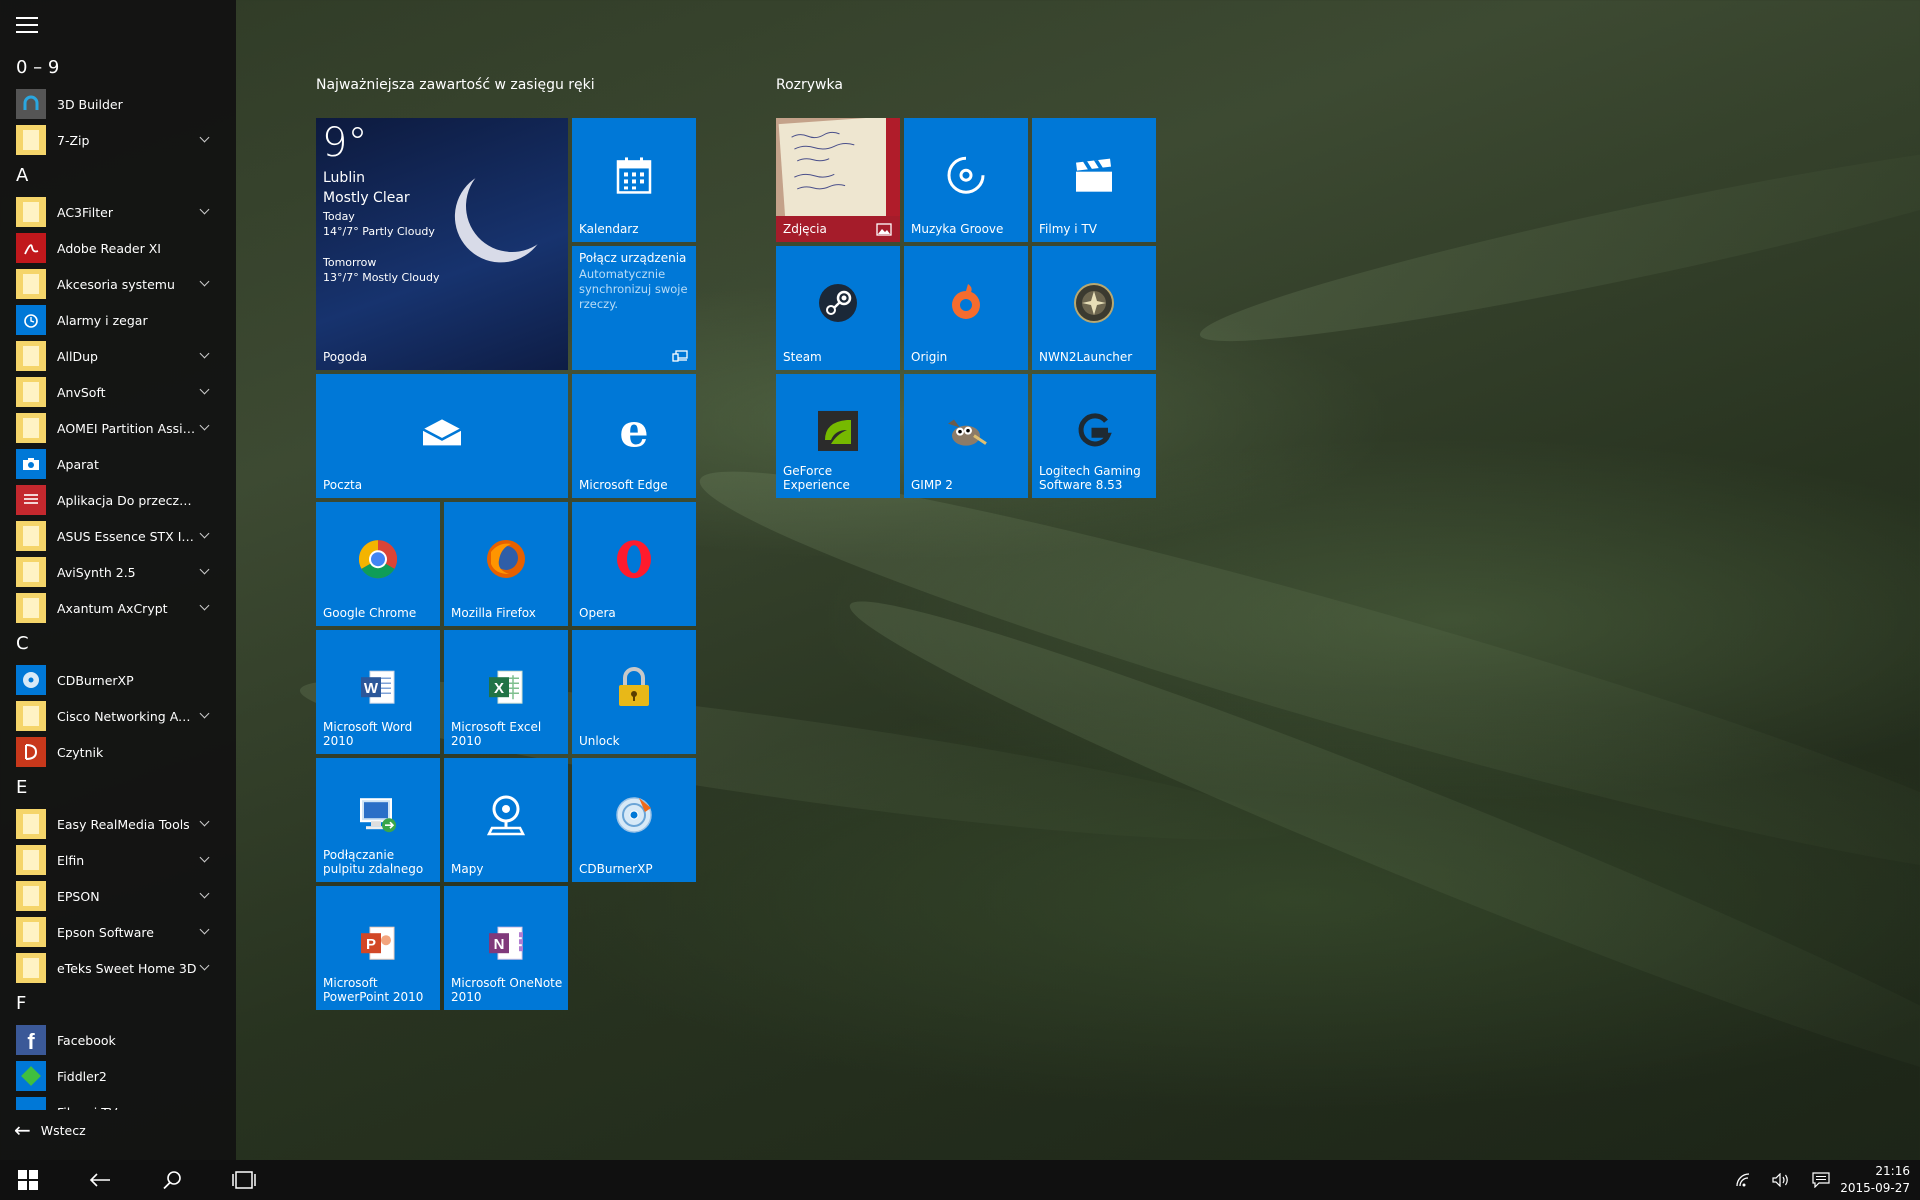 Image resolution: width=1920 pixels, height=1200 pixels. What do you see at coordinates (118, 752) in the screenshot?
I see `app-list-item: Czytnik` at bounding box center [118, 752].